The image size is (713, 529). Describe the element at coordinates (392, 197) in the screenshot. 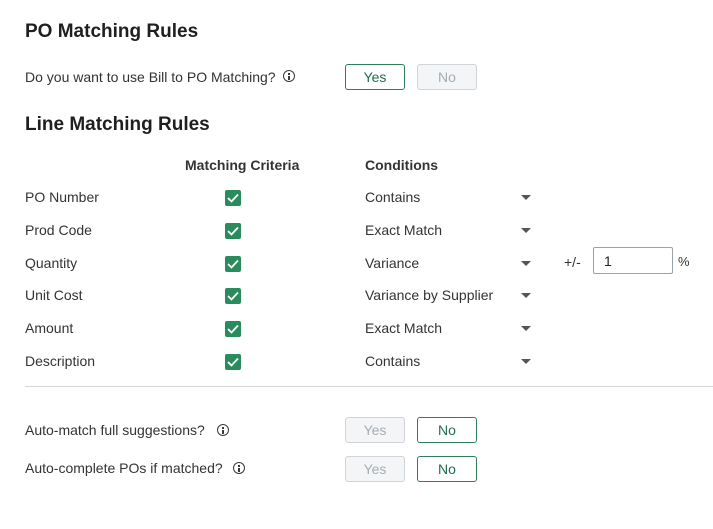

I see `po-number-condition-select: Contains` at that location.